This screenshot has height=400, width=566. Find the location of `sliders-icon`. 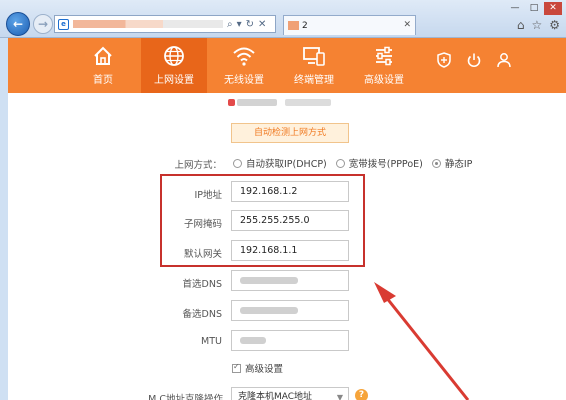

sliders-icon is located at coordinates (384, 56).